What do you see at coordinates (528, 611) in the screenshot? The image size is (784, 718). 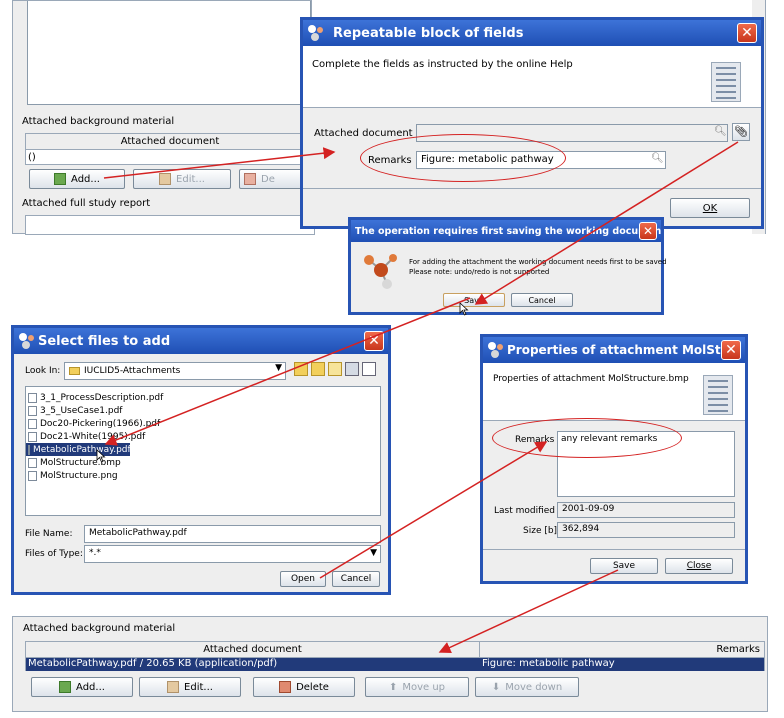 I see `arrow-save-to-result` at bounding box center [528, 611].